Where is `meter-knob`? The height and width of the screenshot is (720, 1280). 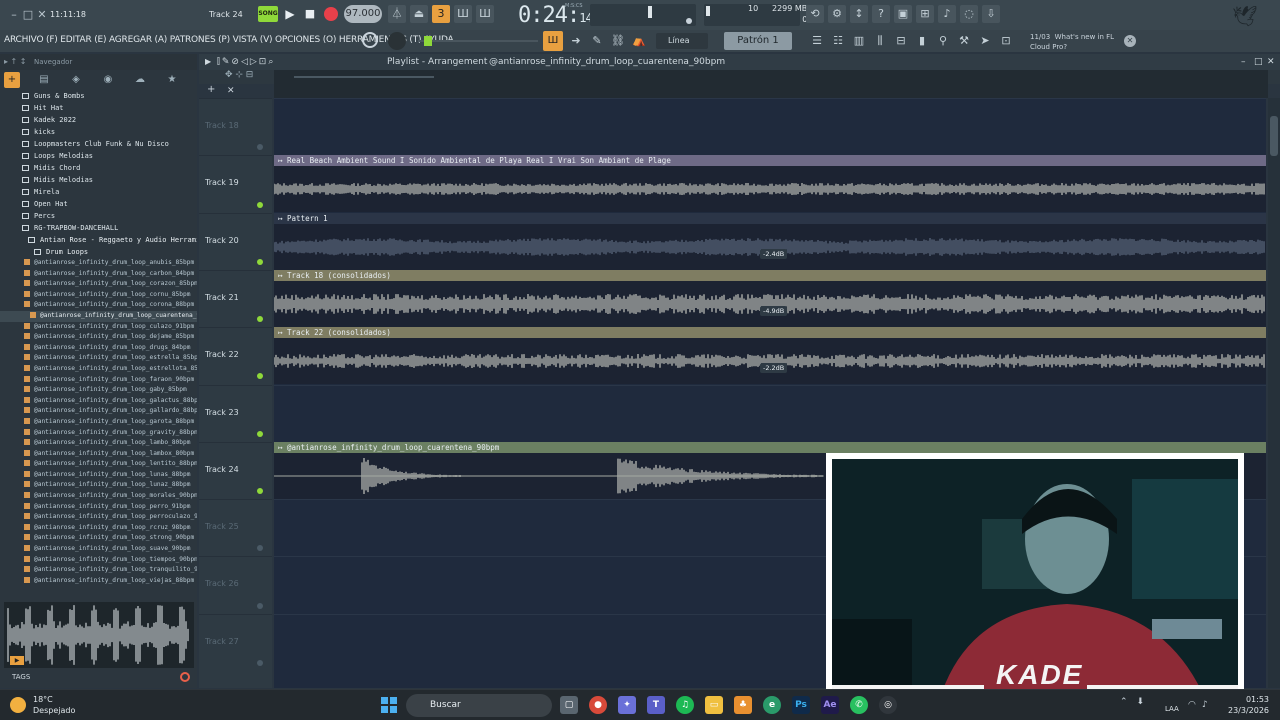 meter-knob is located at coordinates (689, 21).